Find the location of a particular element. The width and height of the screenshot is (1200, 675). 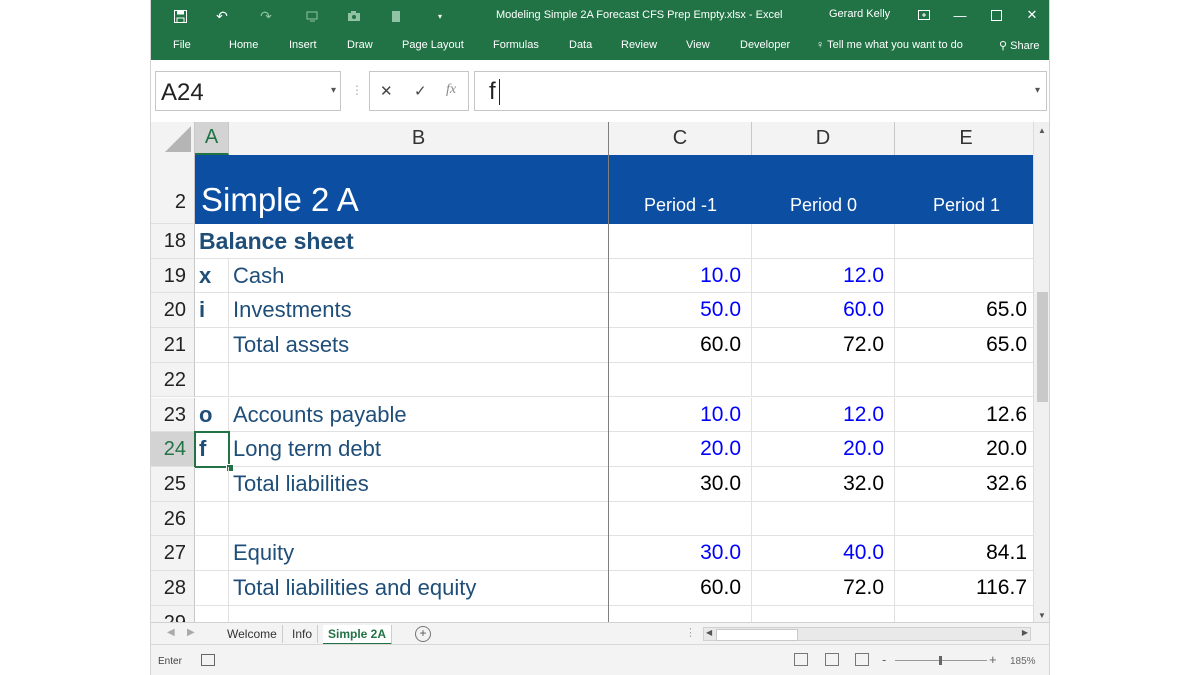

cell-flag: f is located at coordinates (212, 449).